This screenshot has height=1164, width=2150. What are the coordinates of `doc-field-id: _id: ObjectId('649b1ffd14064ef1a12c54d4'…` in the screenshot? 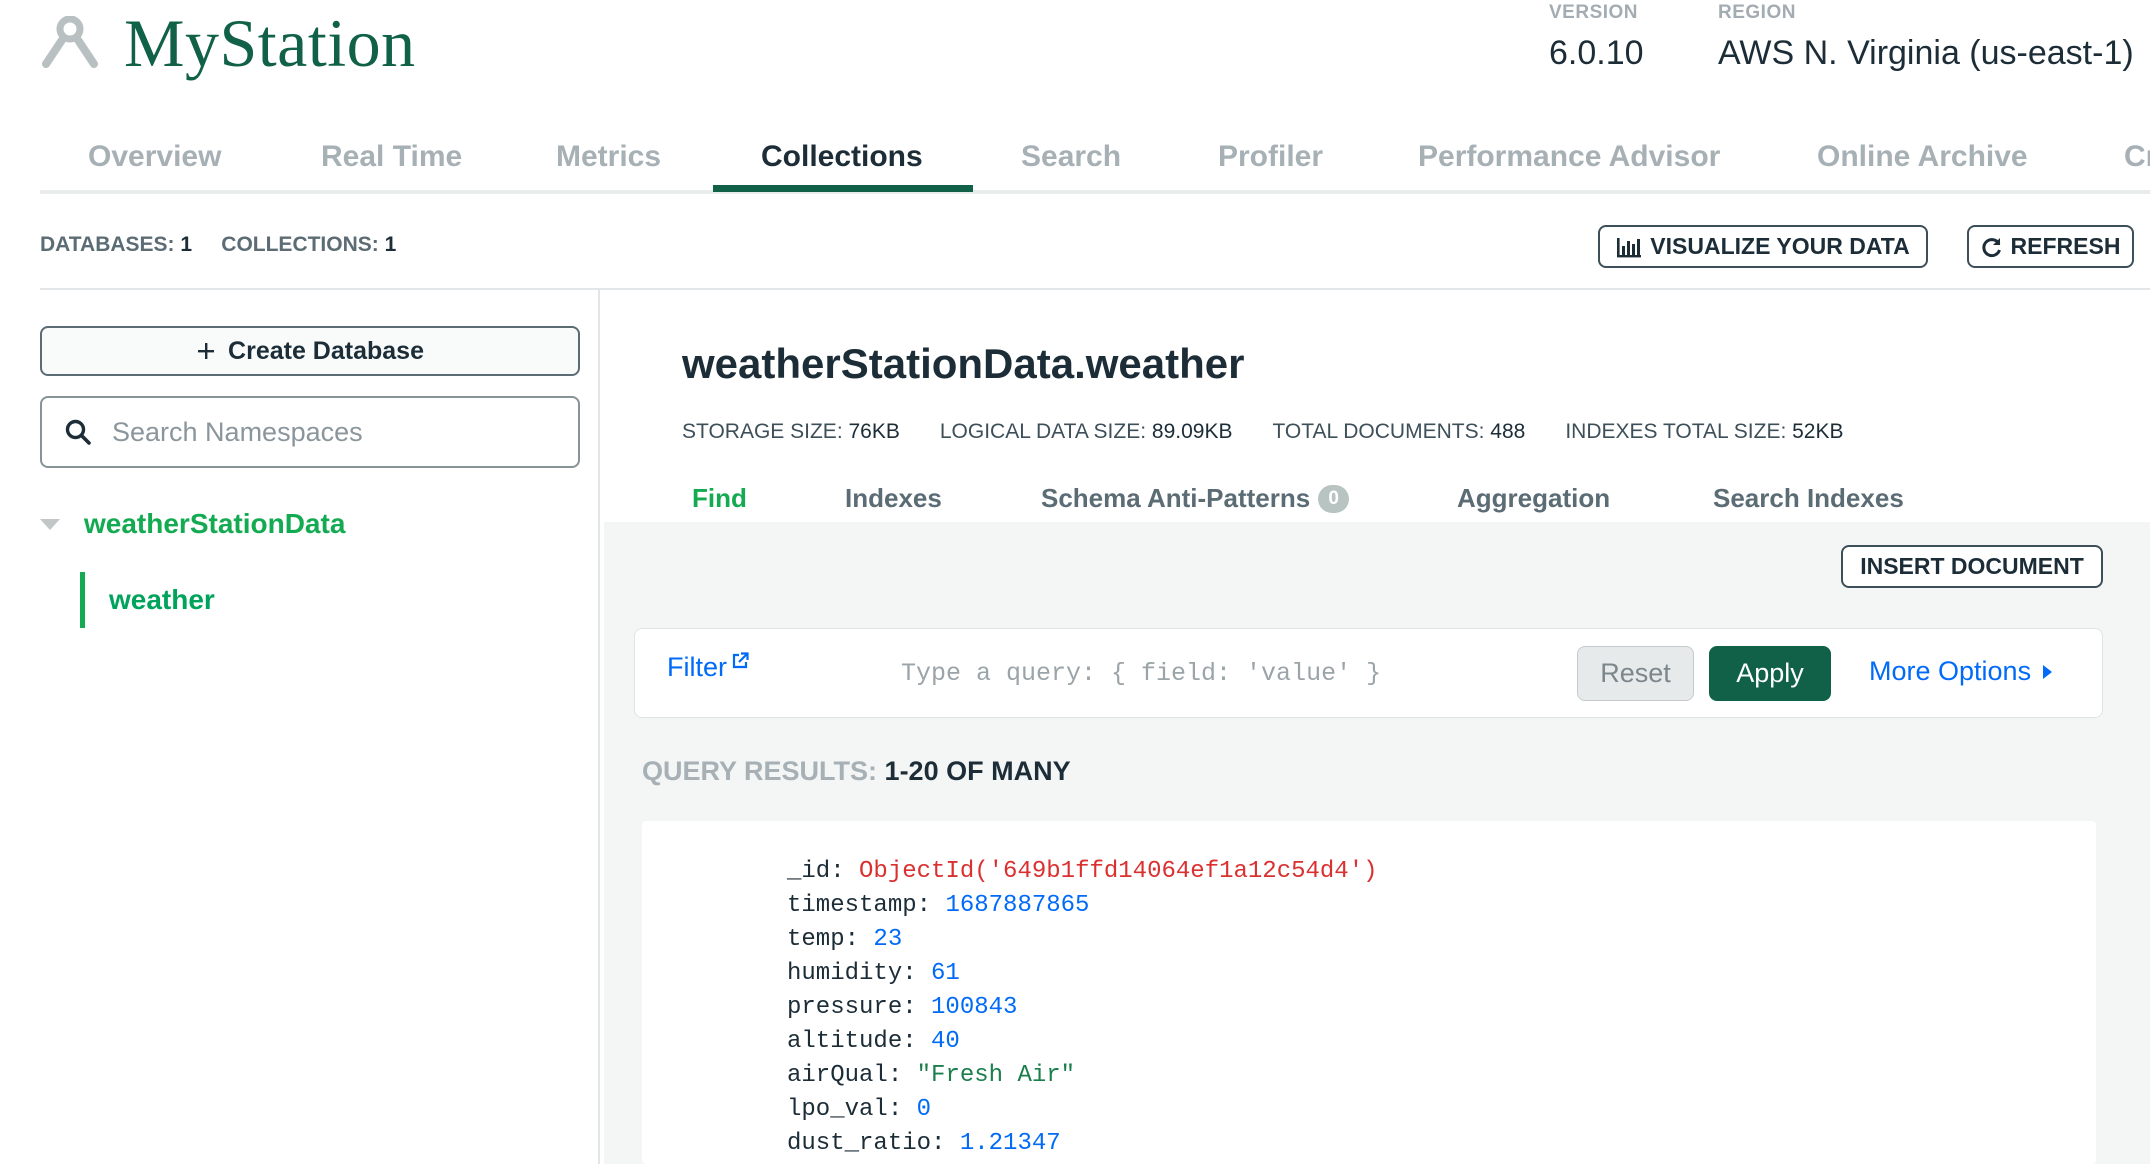 It's located at (1082, 871).